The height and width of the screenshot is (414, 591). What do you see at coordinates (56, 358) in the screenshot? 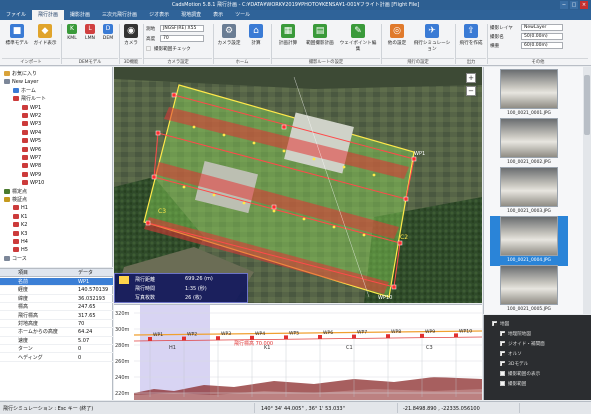
I see `property-row: ヘディング 0` at bounding box center [56, 358].